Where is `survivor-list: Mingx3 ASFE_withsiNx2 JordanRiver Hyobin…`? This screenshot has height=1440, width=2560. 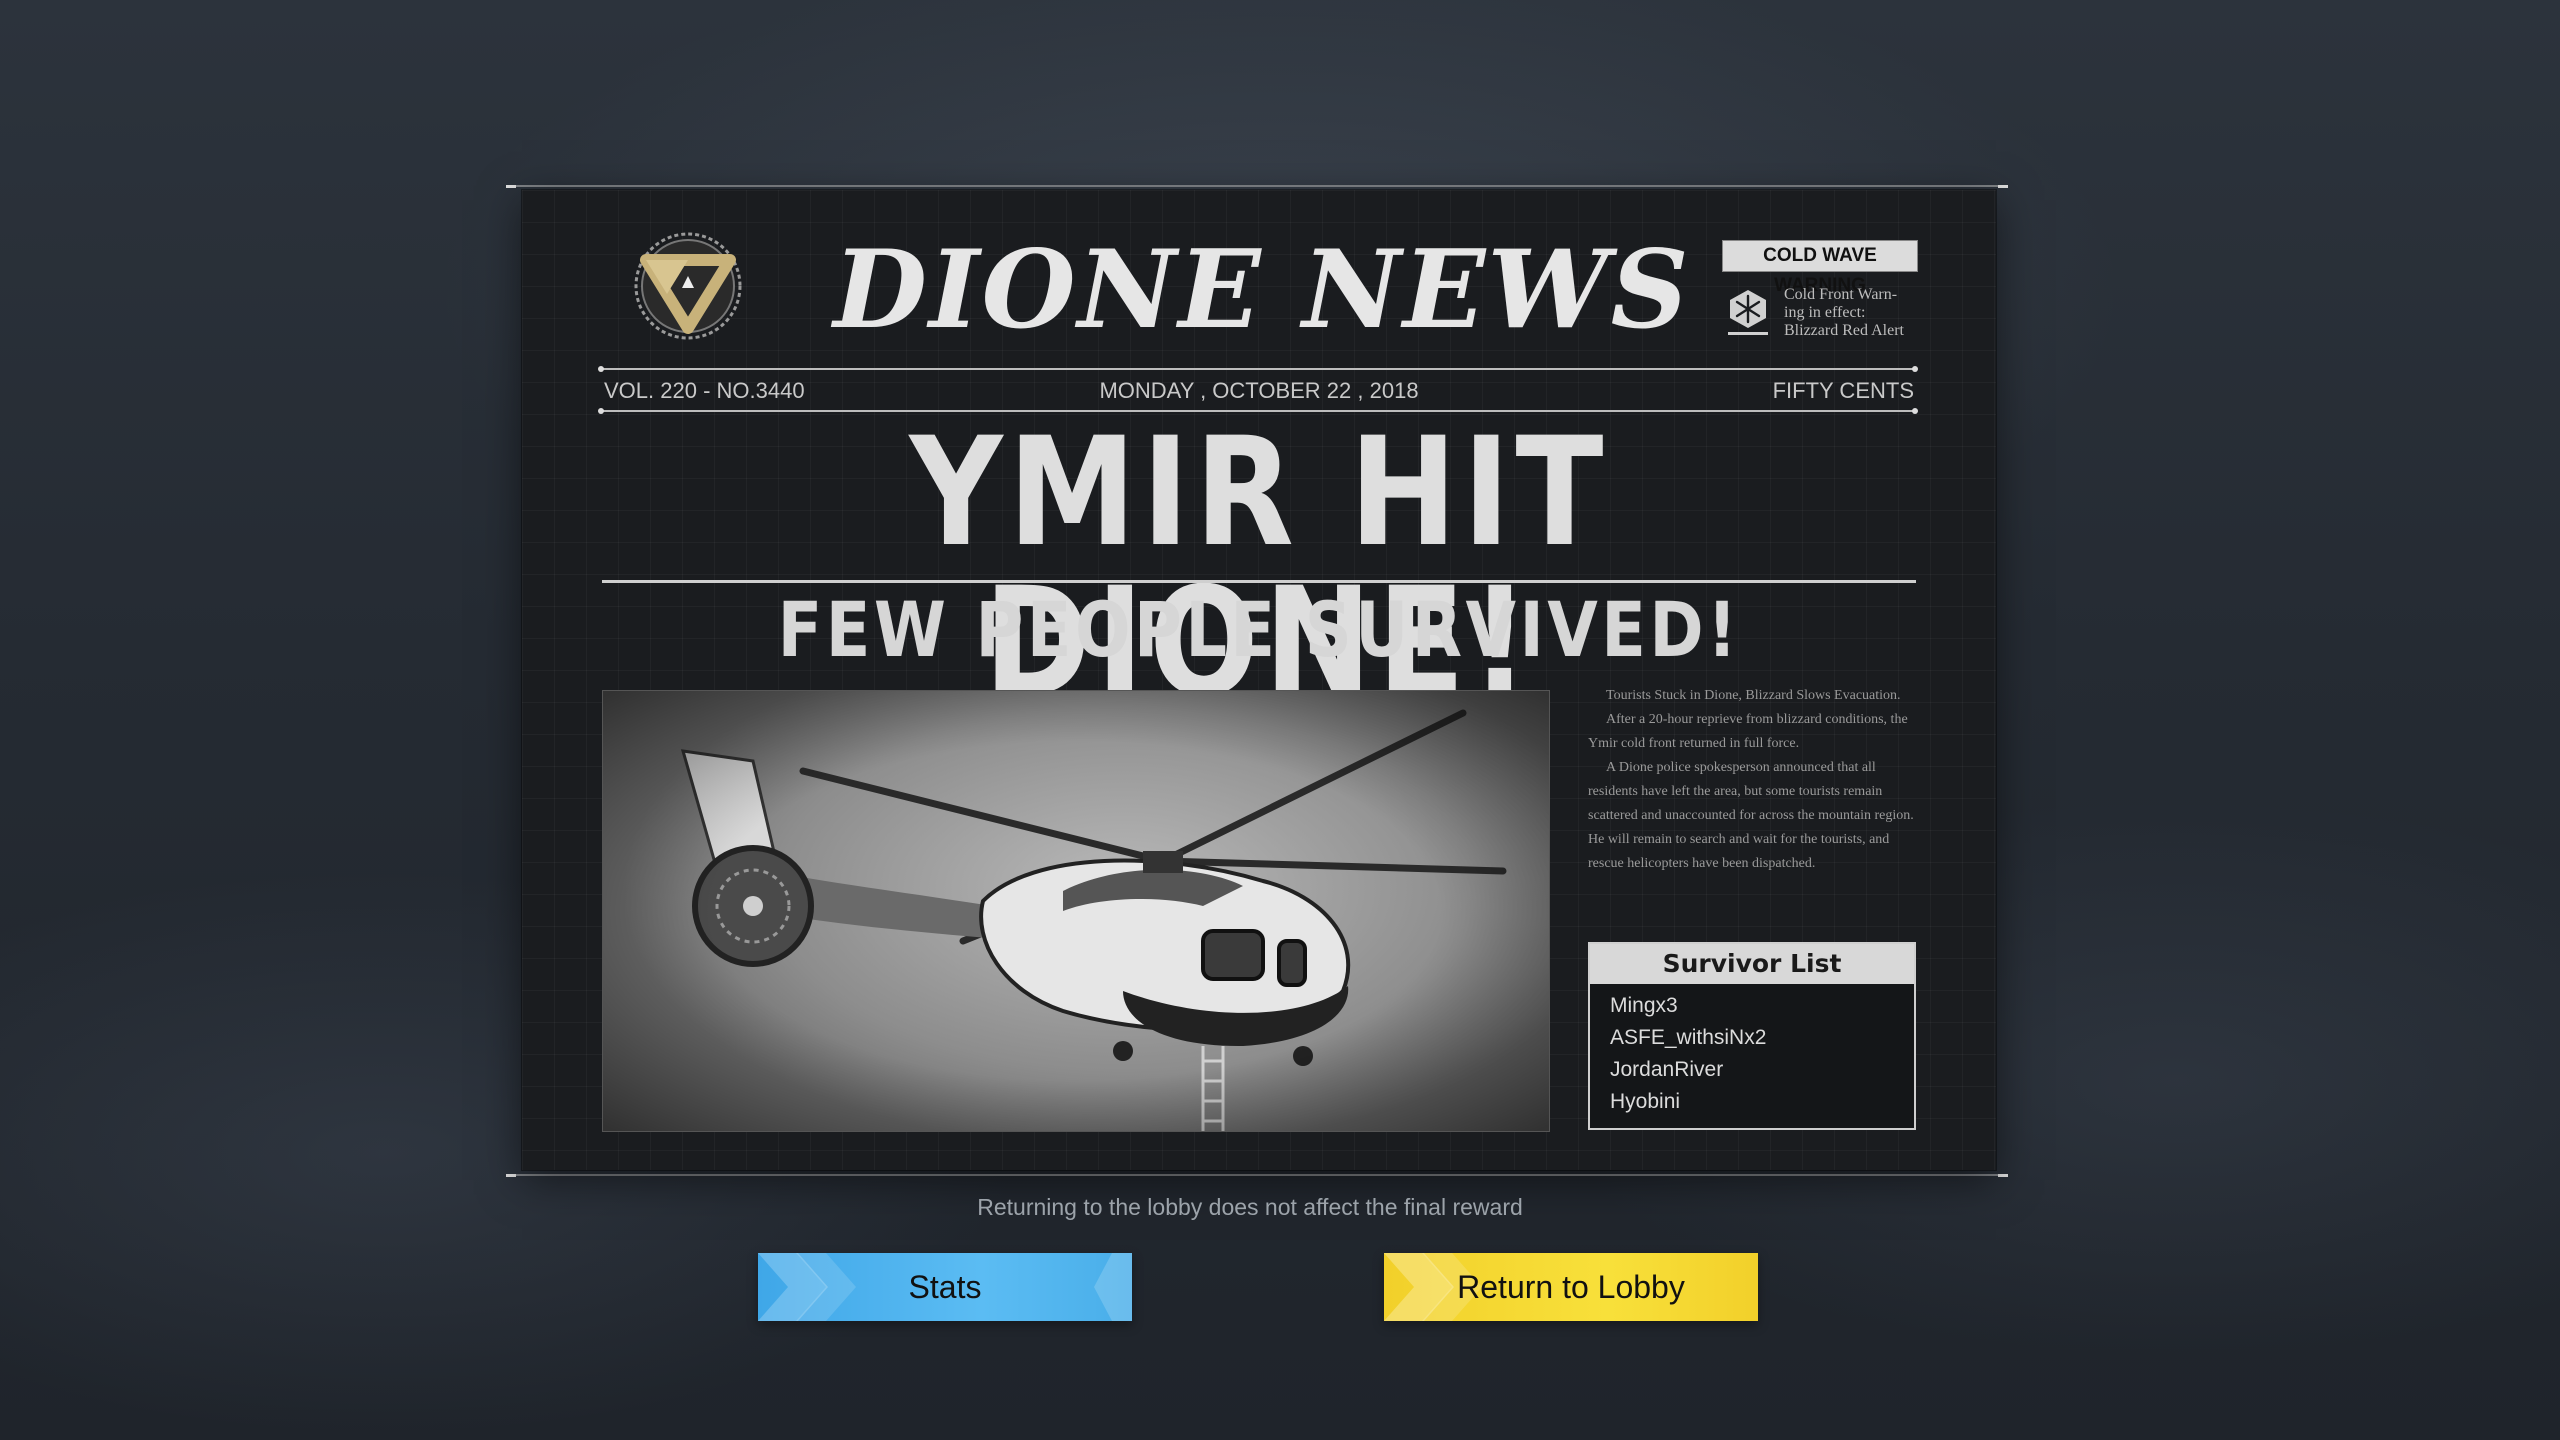
survivor-list: Mingx3 ASFE_withsiNx2 JordanRiver Hyobin… is located at coordinates (1752, 1051).